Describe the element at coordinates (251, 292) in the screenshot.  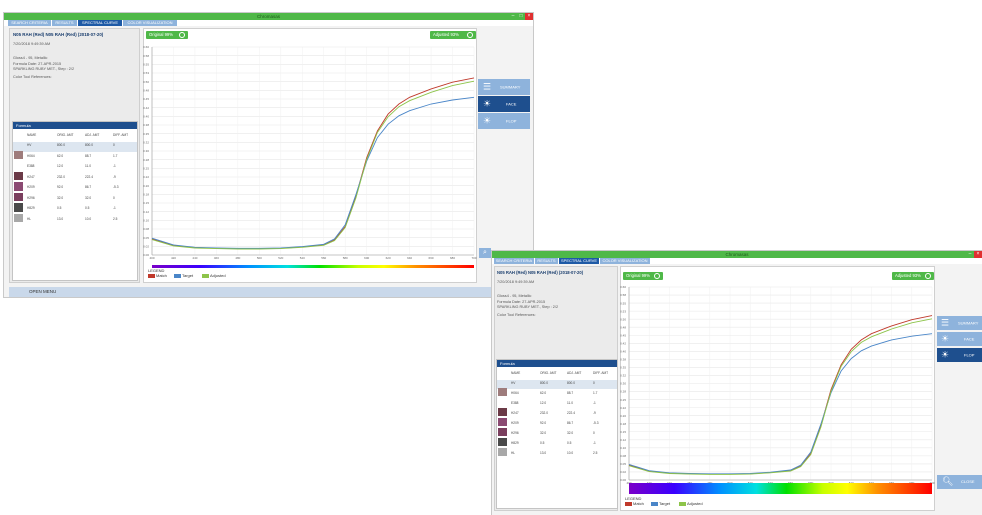
I see `open-menu-button: OPEN MENU` at that location.